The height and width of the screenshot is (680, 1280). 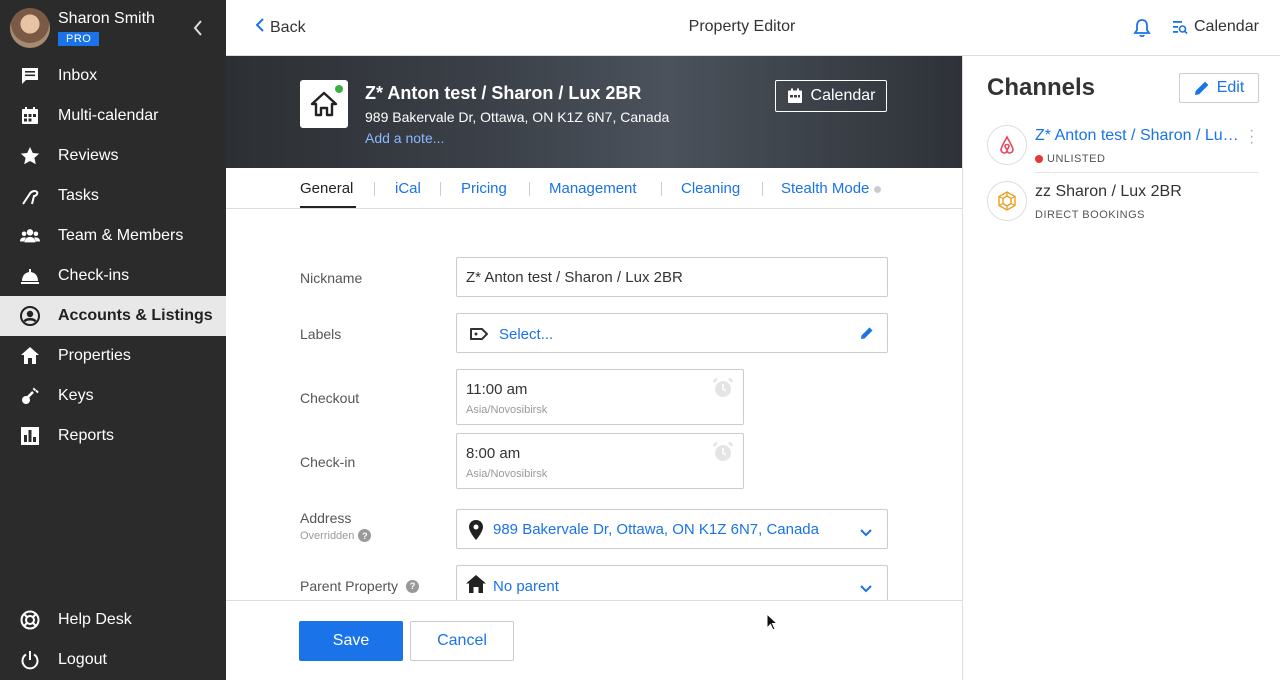 I want to click on sidebar-item-accounts-listings: Accounts & Listings, so click(x=113, y=316).